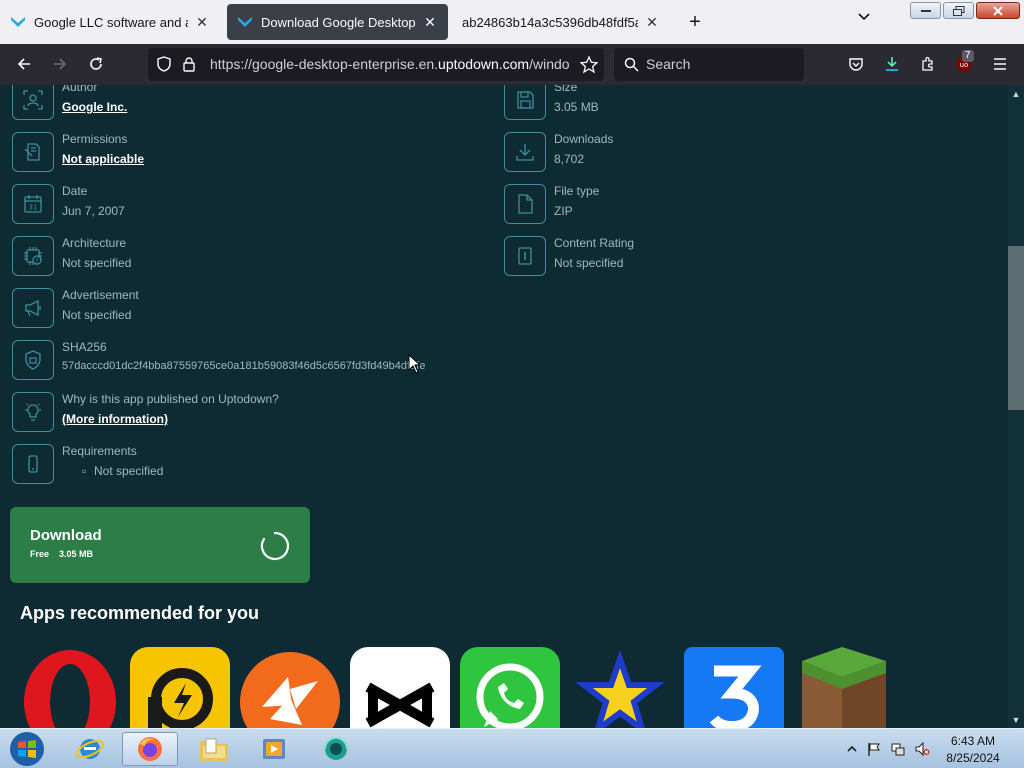 This screenshot has height=768, width=1024. I want to click on detail-label: Advertisement, so click(100, 295).